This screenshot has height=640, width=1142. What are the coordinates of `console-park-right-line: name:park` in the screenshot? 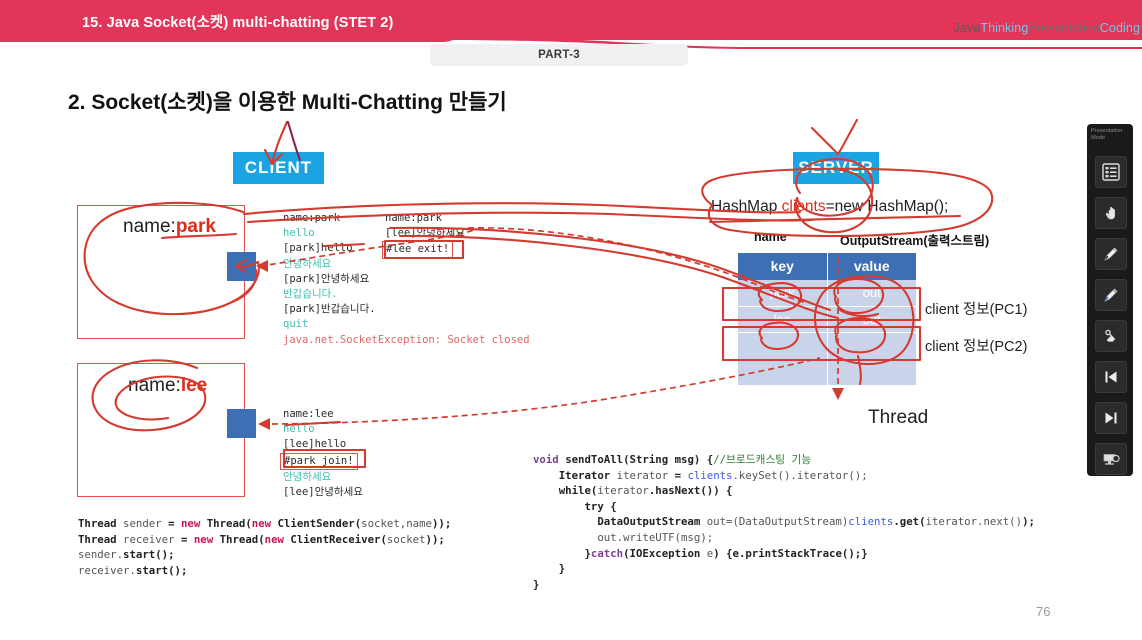 It's located at (425, 218).